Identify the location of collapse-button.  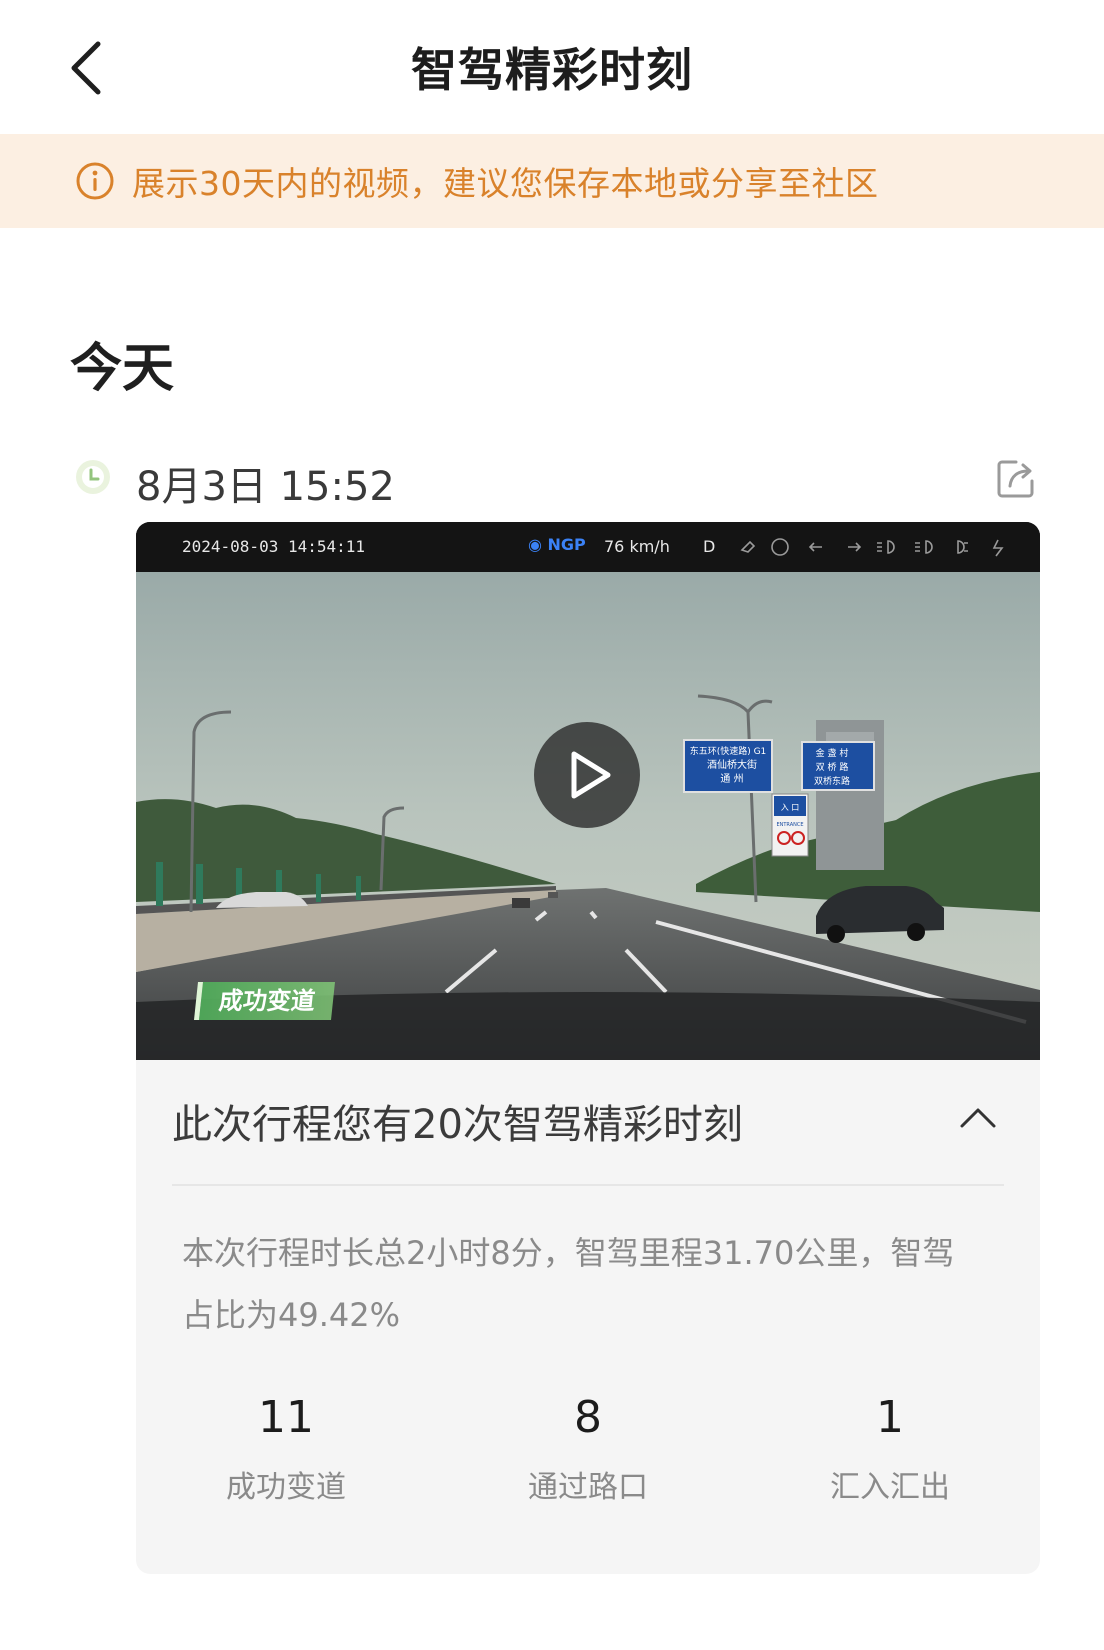
(978, 1117).